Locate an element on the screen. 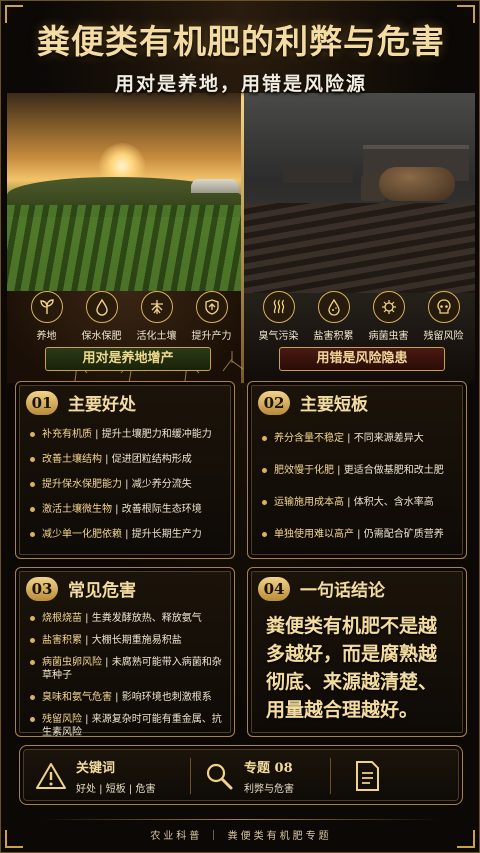  keywords-list: 好处 | 短板 | 危害 is located at coordinates (116, 789).